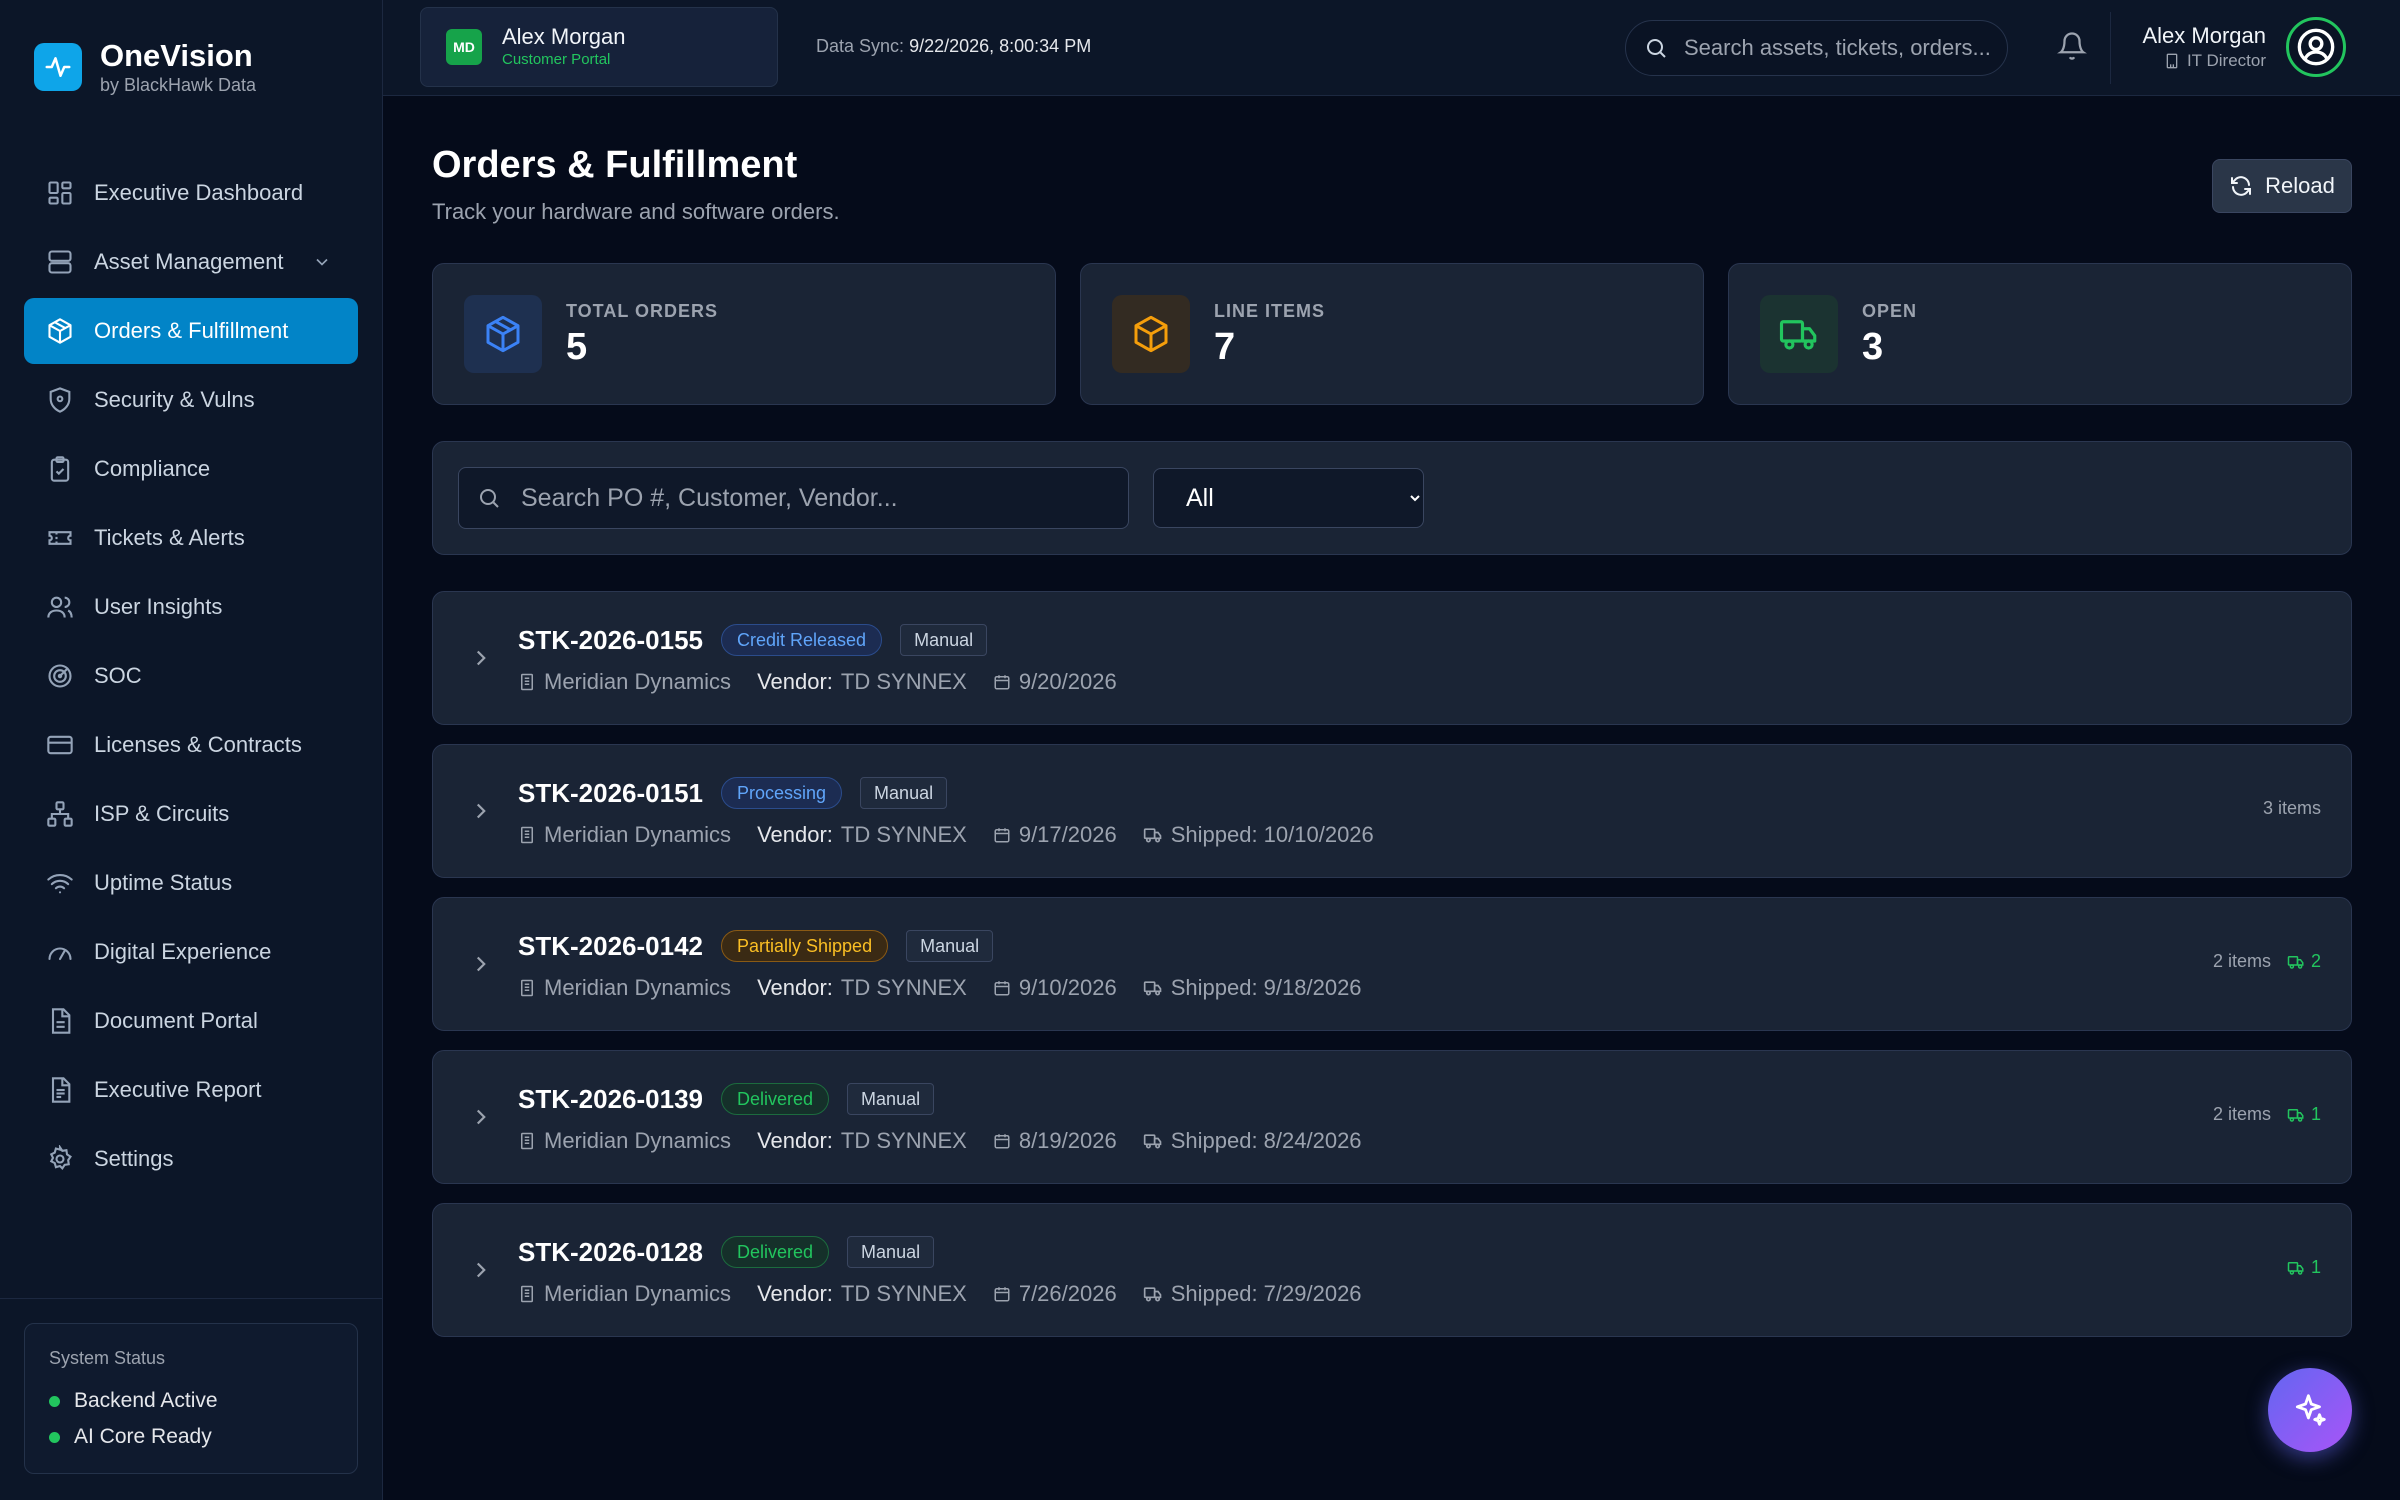 The height and width of the screenshot is (1500, 2400). I want to click on sidebar-item-label: Executive Report, so click(178, 1089).